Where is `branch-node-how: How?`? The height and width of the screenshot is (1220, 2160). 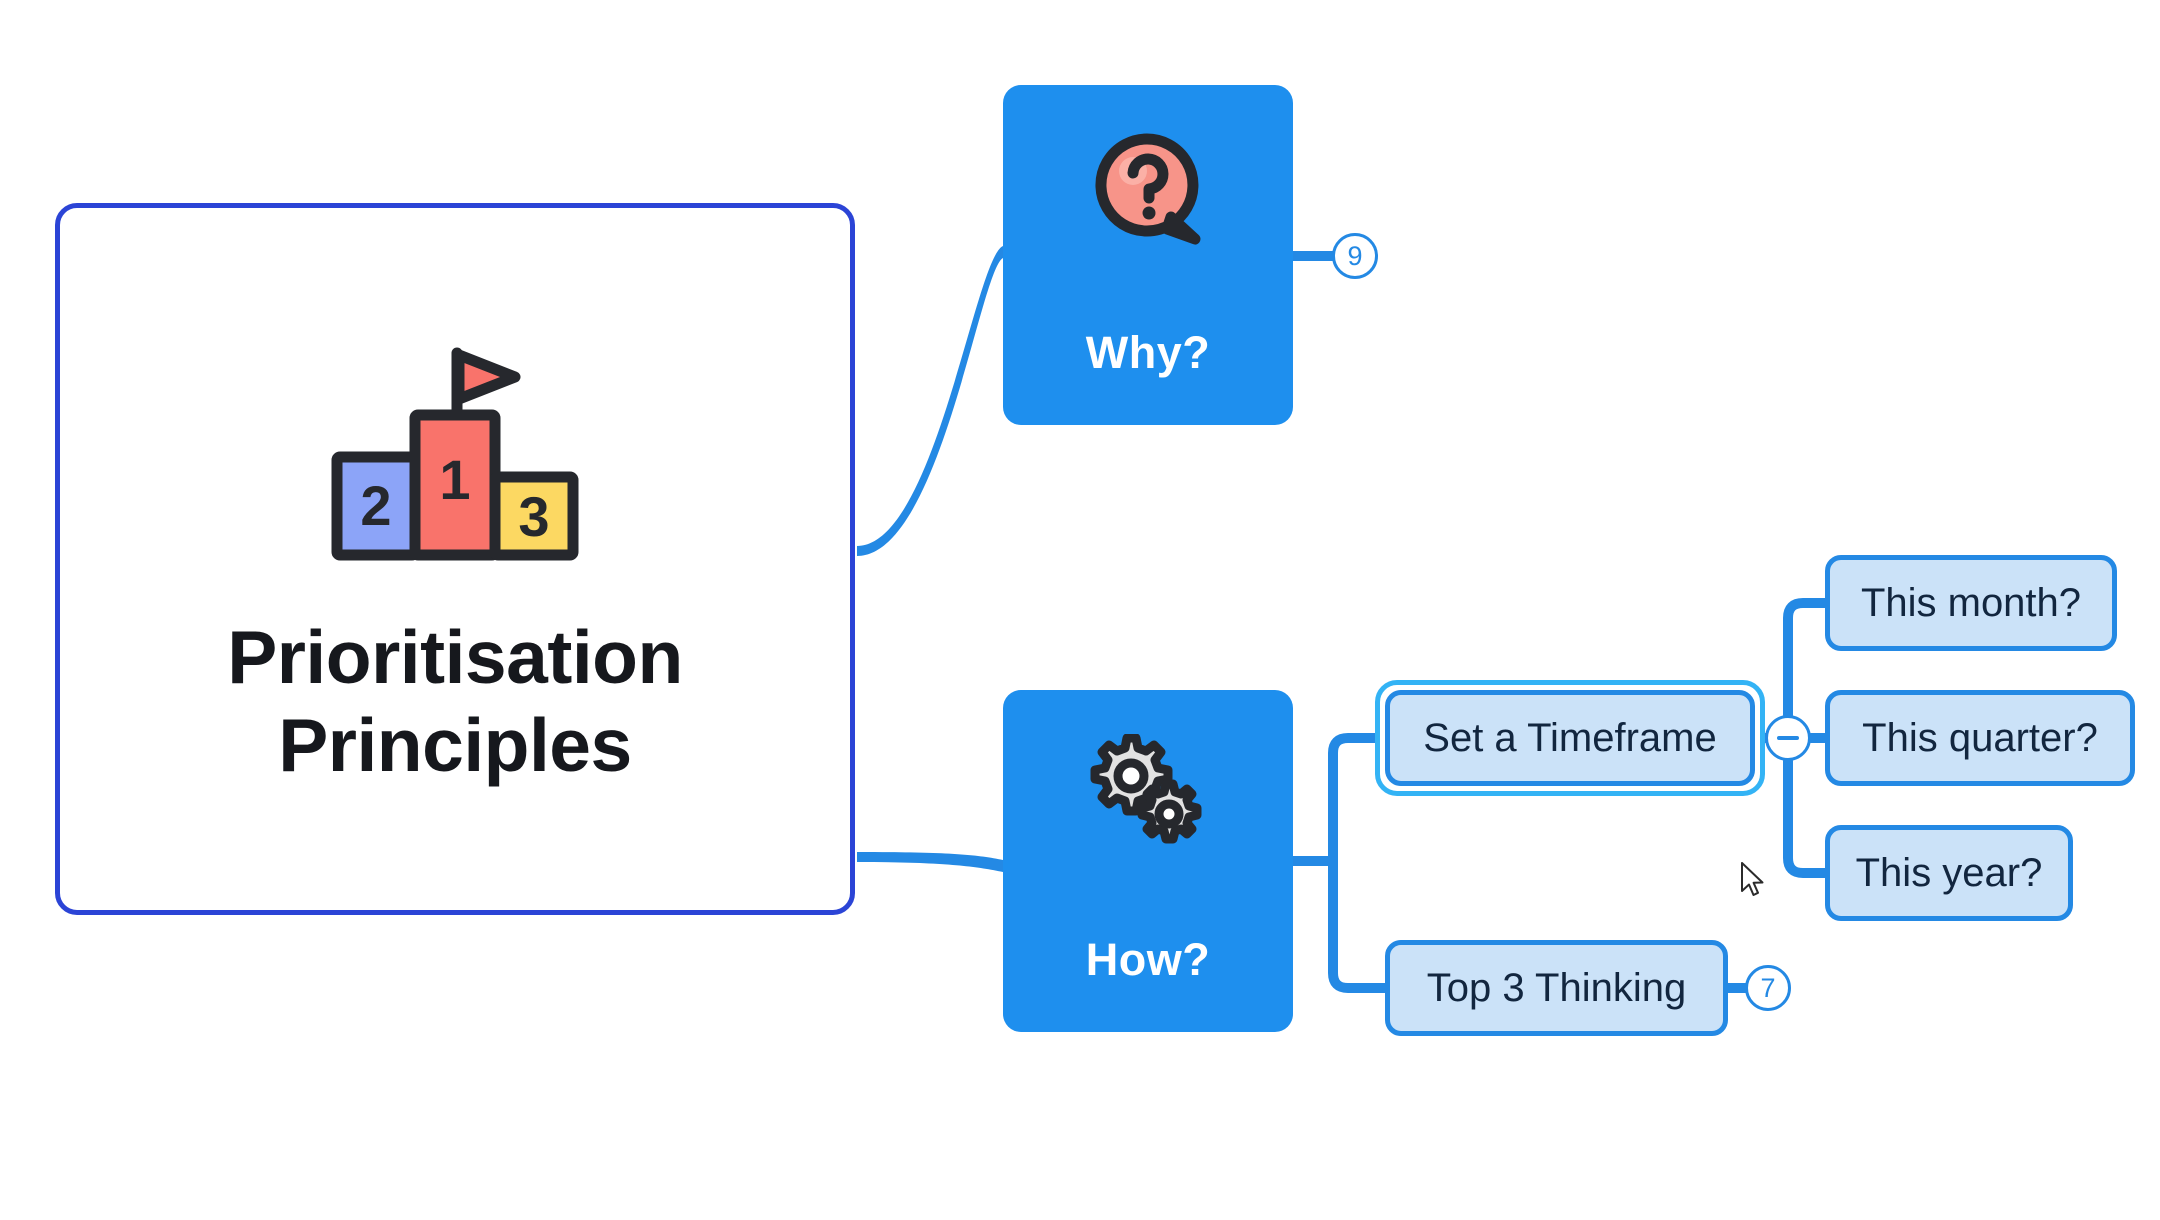 branch-node-how: How? is located at coordinates (1148, 861).